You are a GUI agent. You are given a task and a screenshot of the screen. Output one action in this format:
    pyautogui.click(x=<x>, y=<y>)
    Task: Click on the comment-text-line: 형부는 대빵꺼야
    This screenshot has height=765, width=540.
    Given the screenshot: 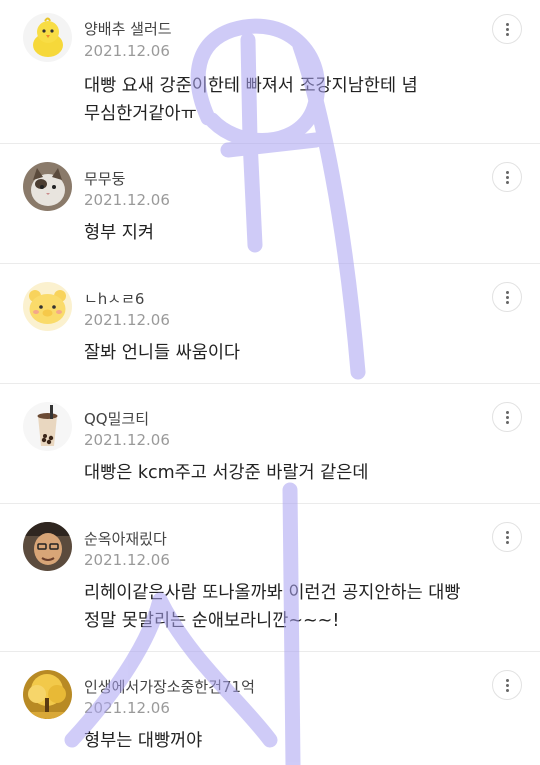 What is the action you would take?
    pyautogui.click(x=143, y=741)
    